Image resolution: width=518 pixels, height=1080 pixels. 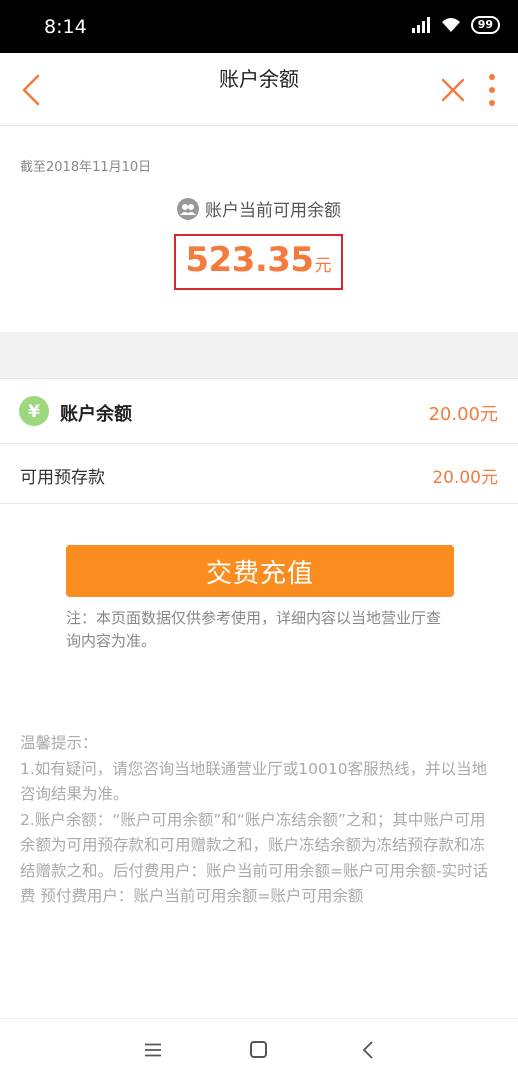 I want to click on as-of-date: 截至2018年11月10日, so click(x=86, y=167).